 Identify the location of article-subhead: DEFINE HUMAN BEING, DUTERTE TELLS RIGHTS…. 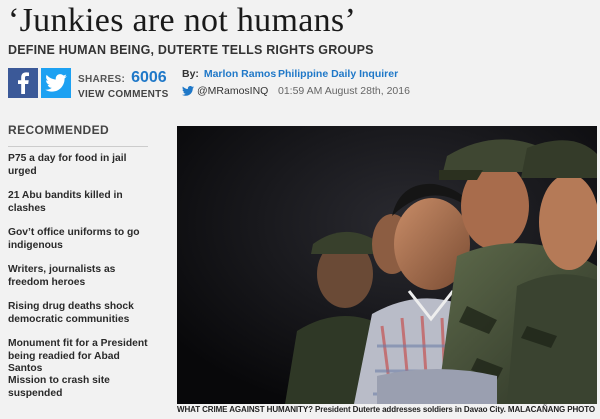
(191, 50).